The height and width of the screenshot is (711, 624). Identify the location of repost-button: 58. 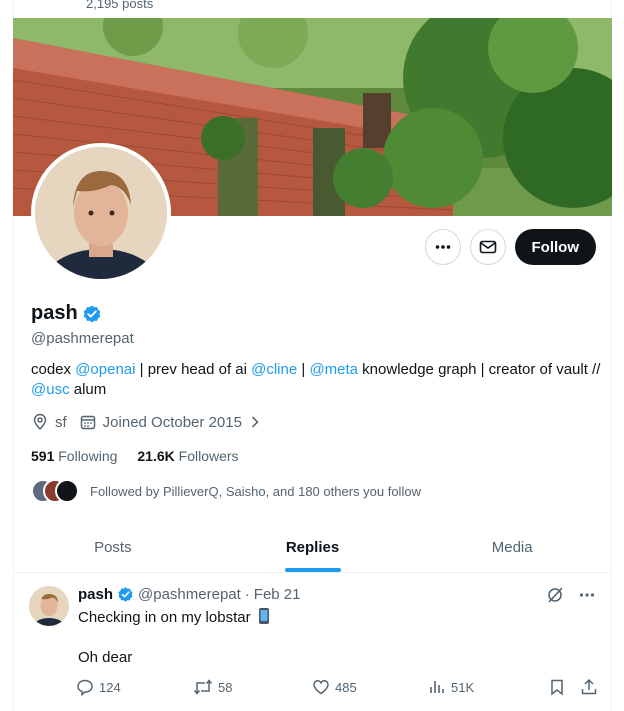
(252, 687).